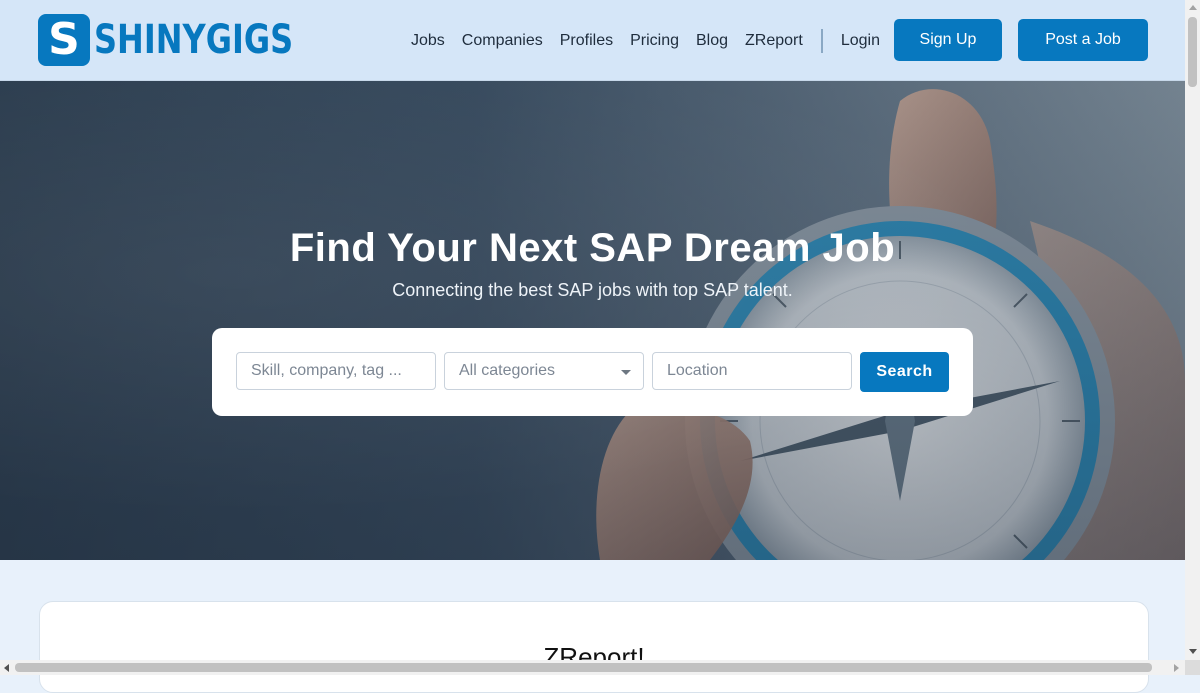 The height and width of the screenshot is (693, 1200). I want to click on hero-title: Find Your Next SAP Dream Job, so click(592, 248).